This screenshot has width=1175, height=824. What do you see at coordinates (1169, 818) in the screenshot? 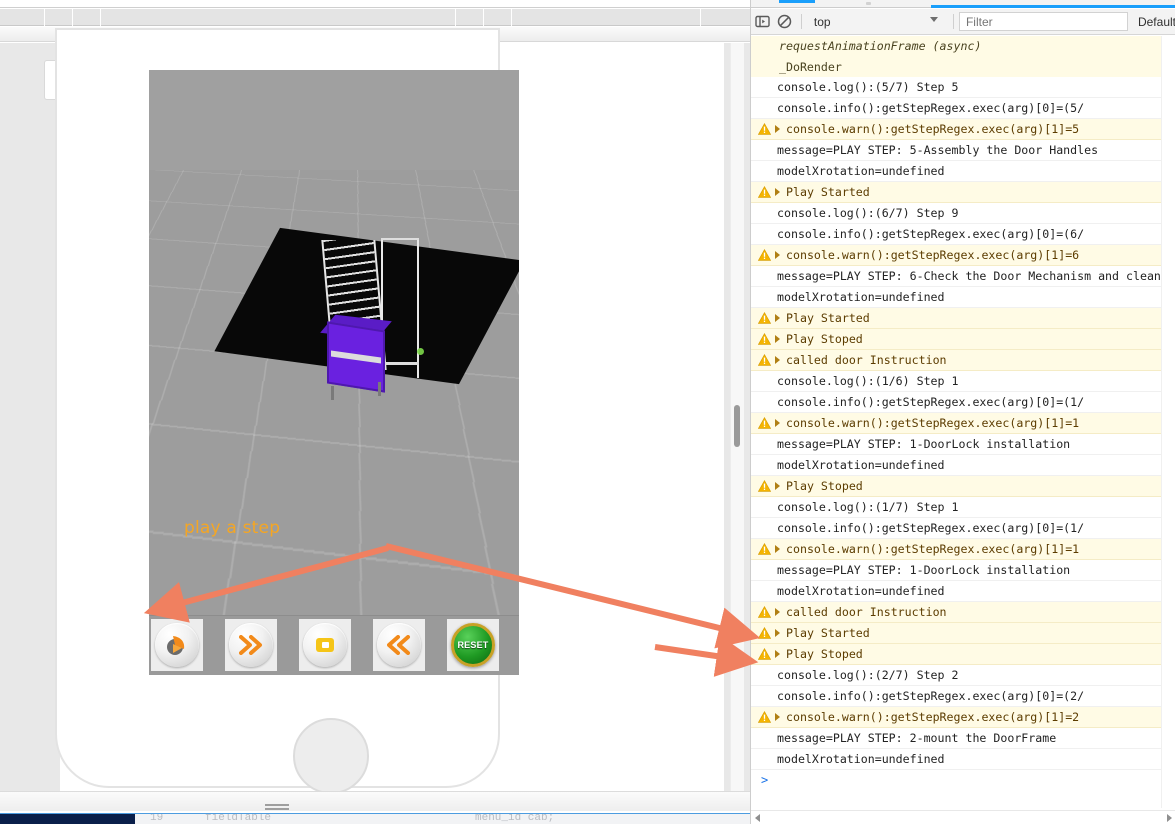
I see `scroll-right-icon` at bounding box center [1169, 818].